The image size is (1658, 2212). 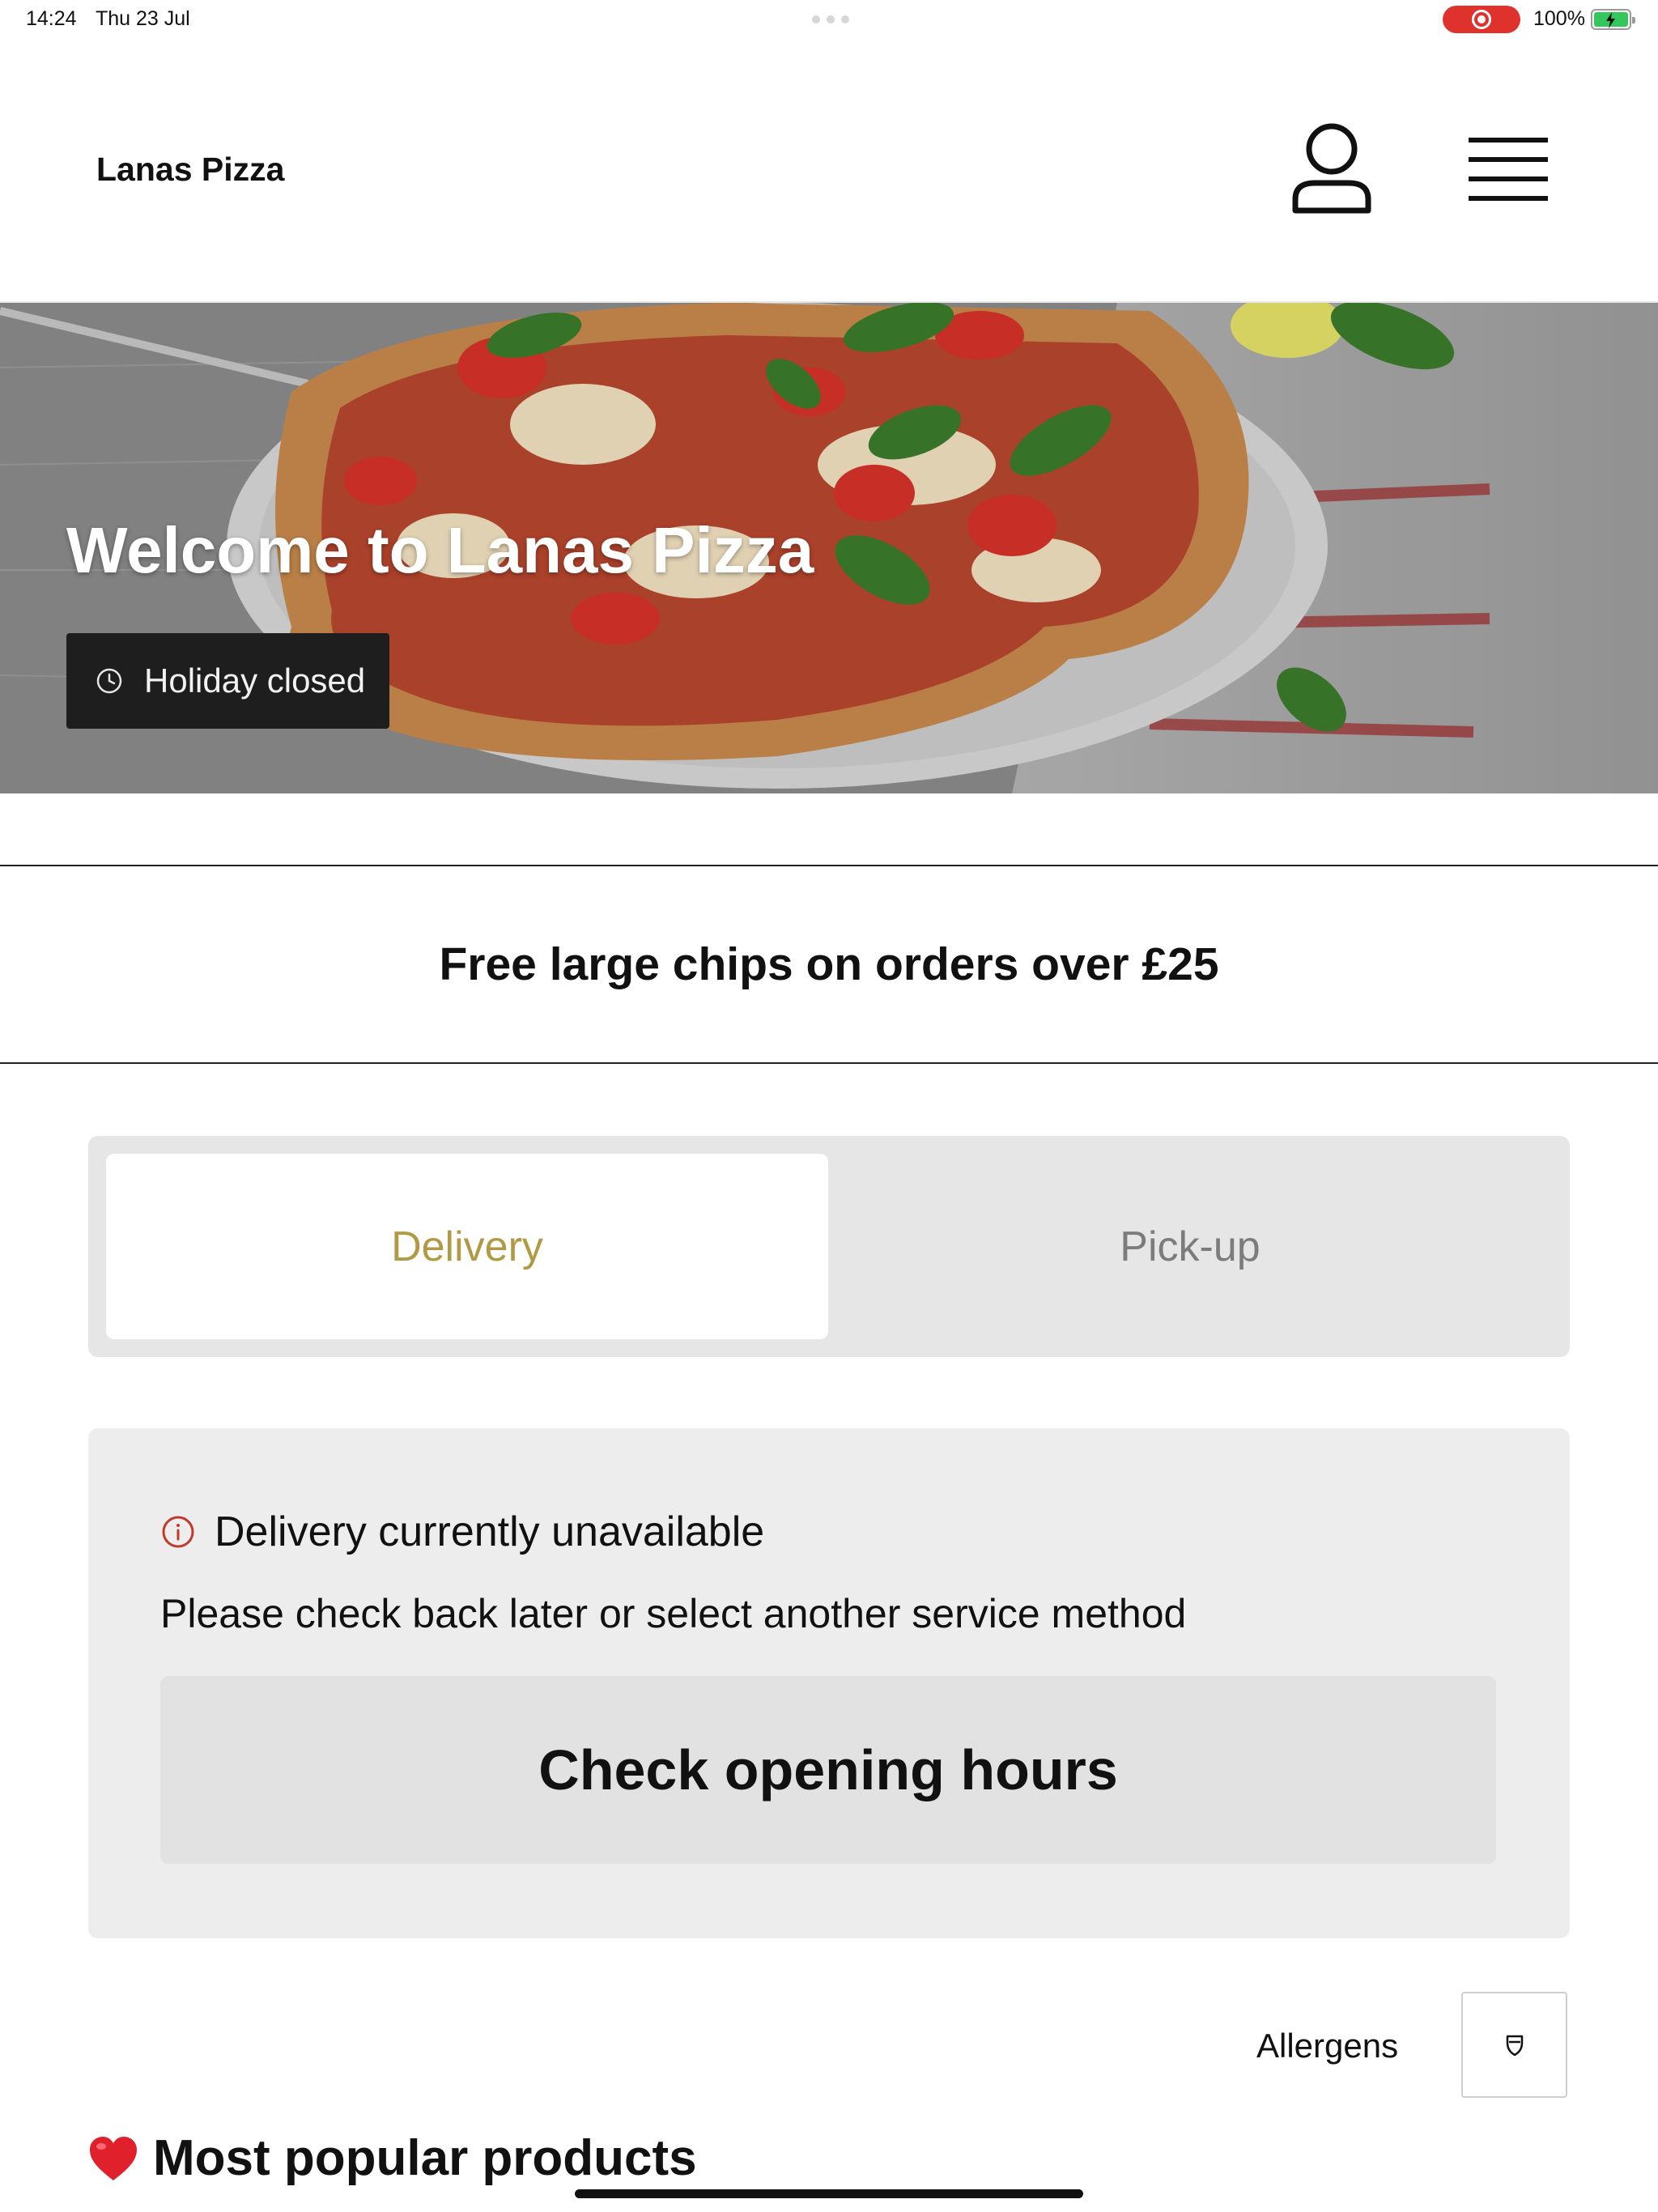 I want to click on section-title: Most popular products, so click(x=425, y=2158).